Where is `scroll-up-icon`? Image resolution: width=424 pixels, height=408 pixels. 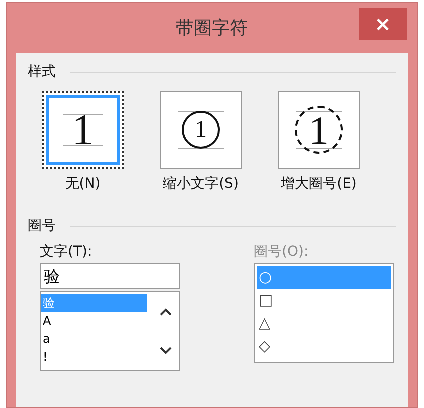
scroll-up-icon is located at coordinates (166, 312).